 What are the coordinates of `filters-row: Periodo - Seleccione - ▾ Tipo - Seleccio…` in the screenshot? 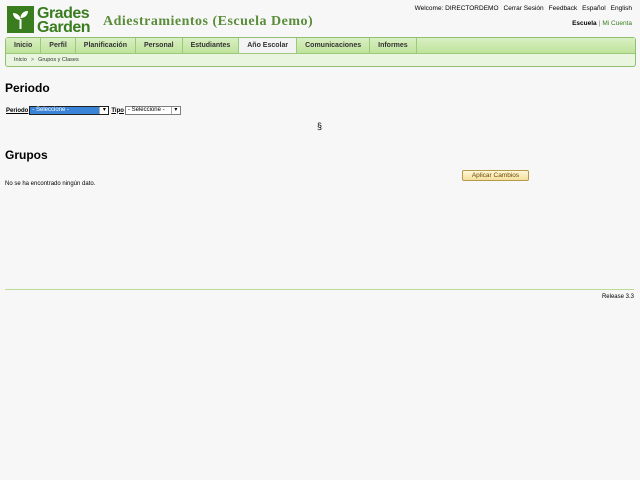 It's located at (93, 110).